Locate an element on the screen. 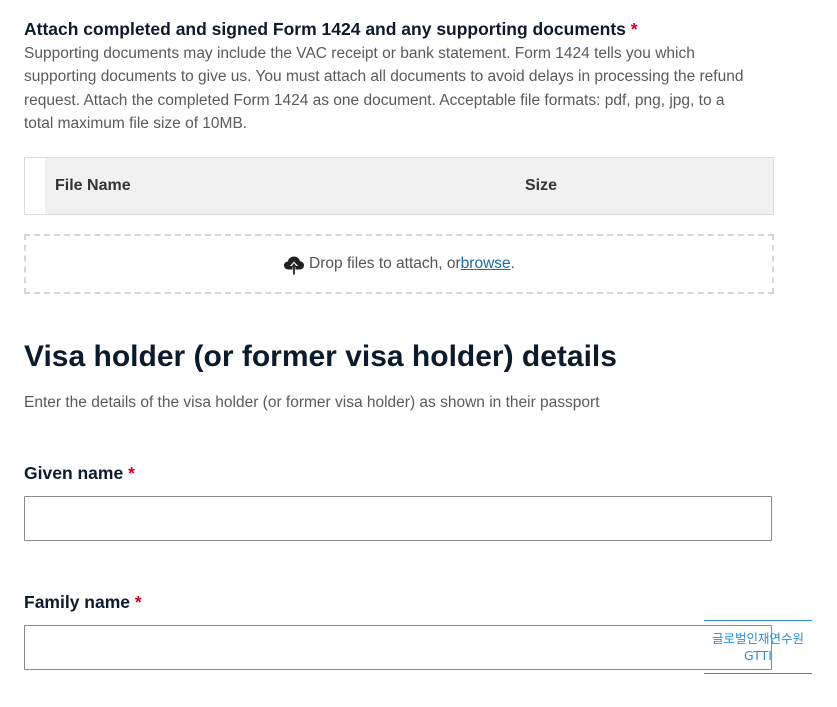 The width and height of the screenshot is (837, 707). column-header-file-name: File Name is located at coordinates (93, 185).